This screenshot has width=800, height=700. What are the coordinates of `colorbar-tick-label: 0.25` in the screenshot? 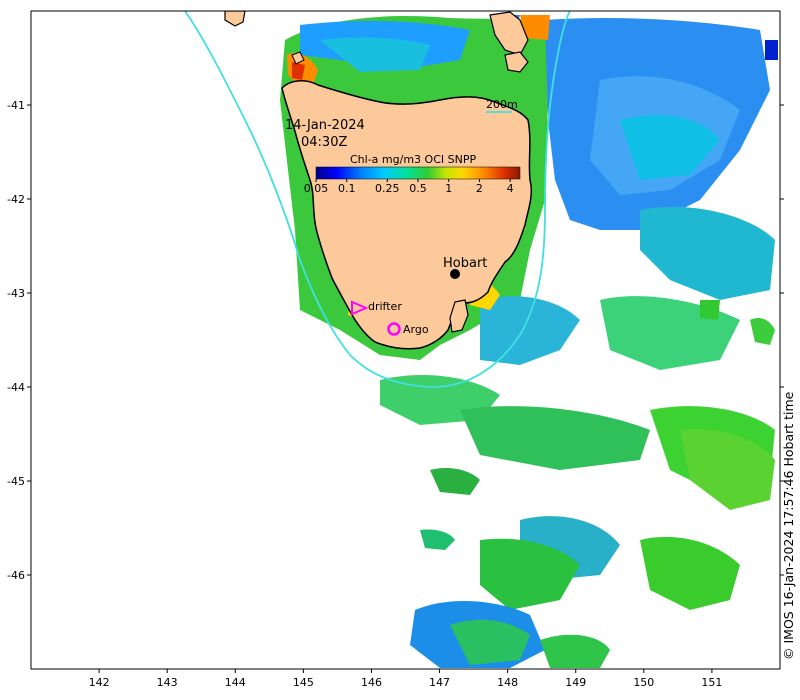 It's located at (387, 188).